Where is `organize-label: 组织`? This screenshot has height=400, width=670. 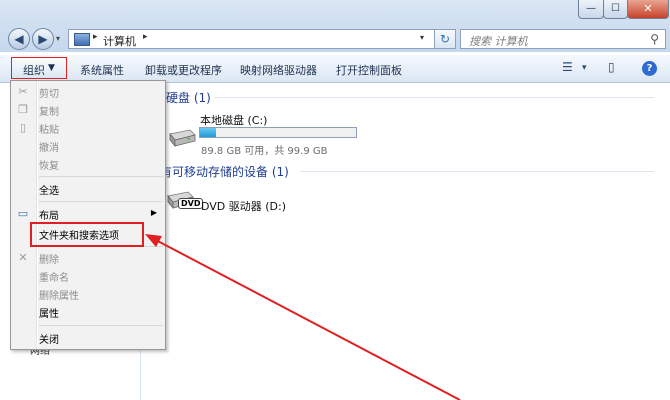 organize-label: 组织 is located at coordinates (34, 70).